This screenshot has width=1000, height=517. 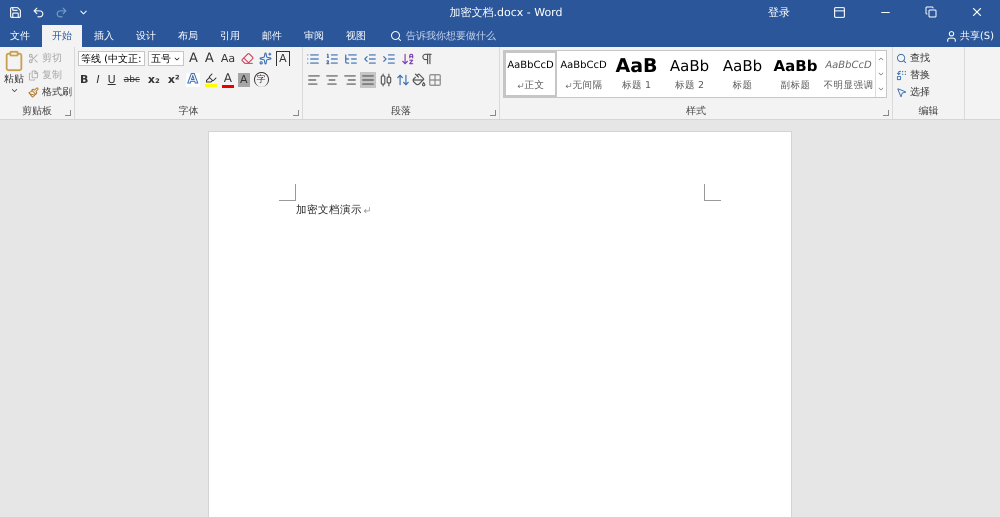 I want to click on style-option: AaBb 副标题, so click(x=795, y=74).